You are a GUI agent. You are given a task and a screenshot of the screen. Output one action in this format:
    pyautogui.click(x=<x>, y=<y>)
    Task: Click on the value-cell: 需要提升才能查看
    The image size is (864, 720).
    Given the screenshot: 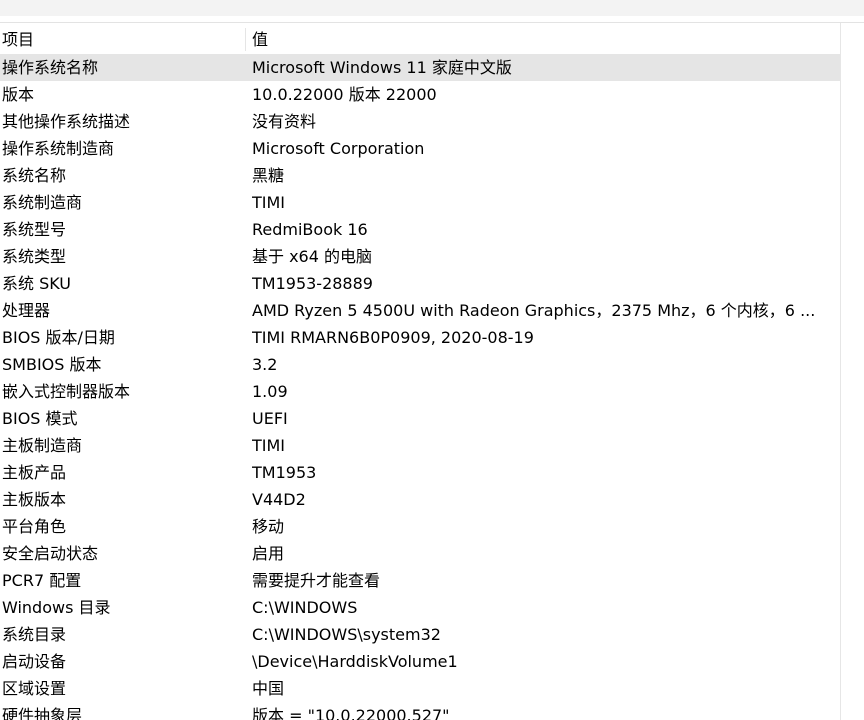 What is the action you would take?
    pyautogui.click(x=316, y=580)
    